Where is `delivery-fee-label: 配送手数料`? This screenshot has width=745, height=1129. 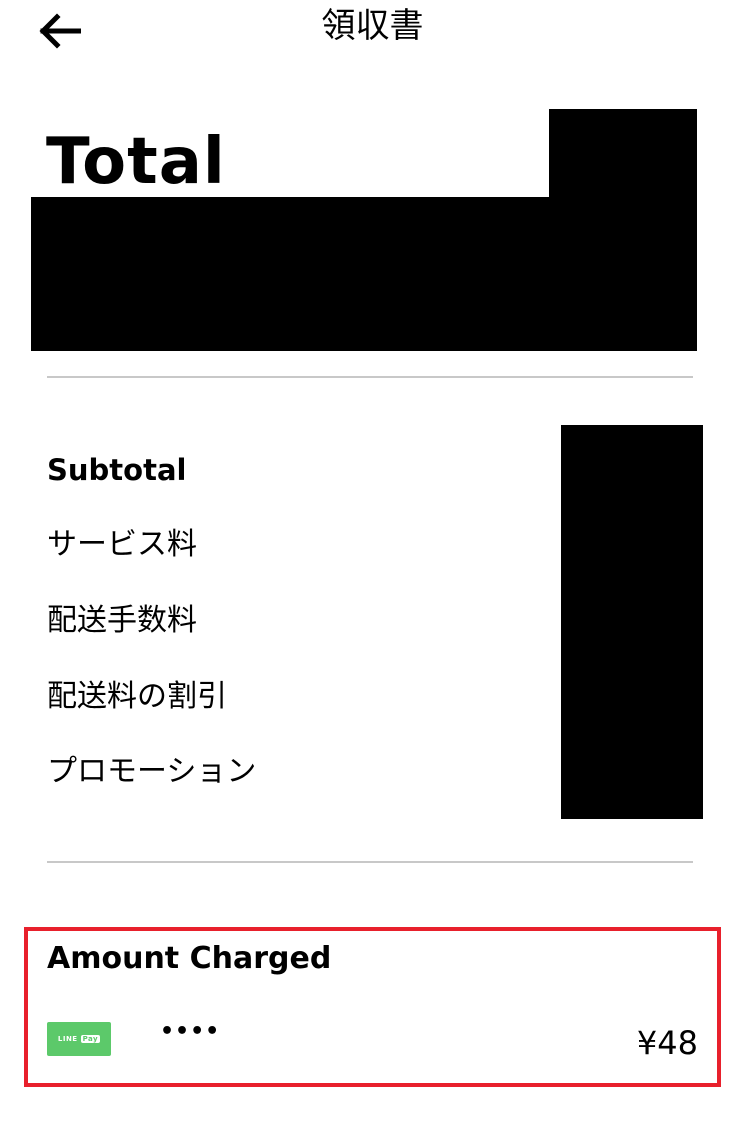 delivery-fee-label: 配送手数料 is located at coordinates (122, 620).